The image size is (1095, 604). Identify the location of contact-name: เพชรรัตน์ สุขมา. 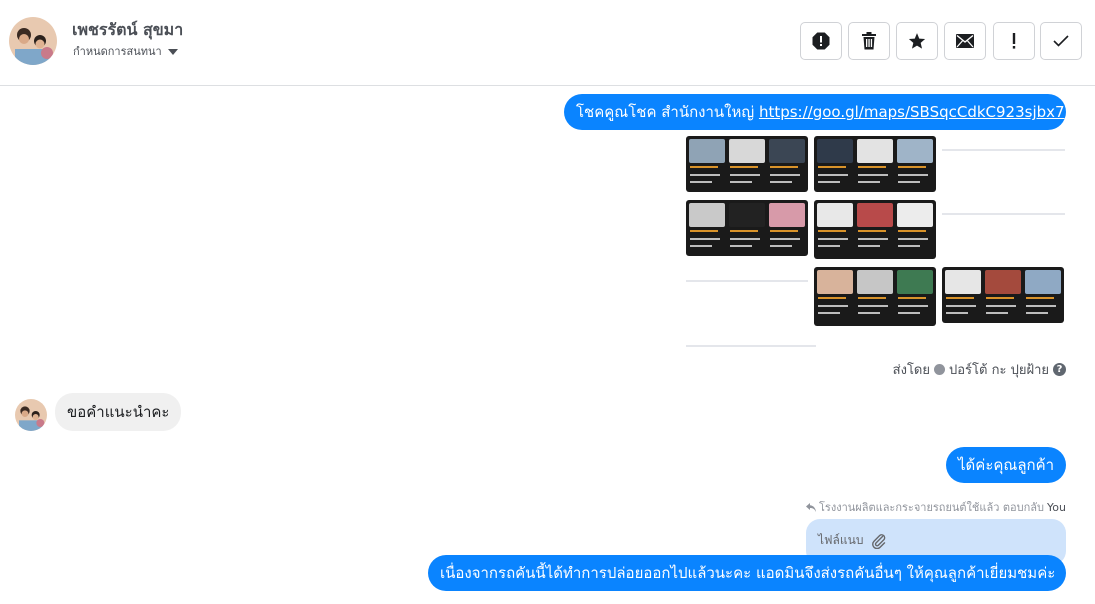
(127, 30).